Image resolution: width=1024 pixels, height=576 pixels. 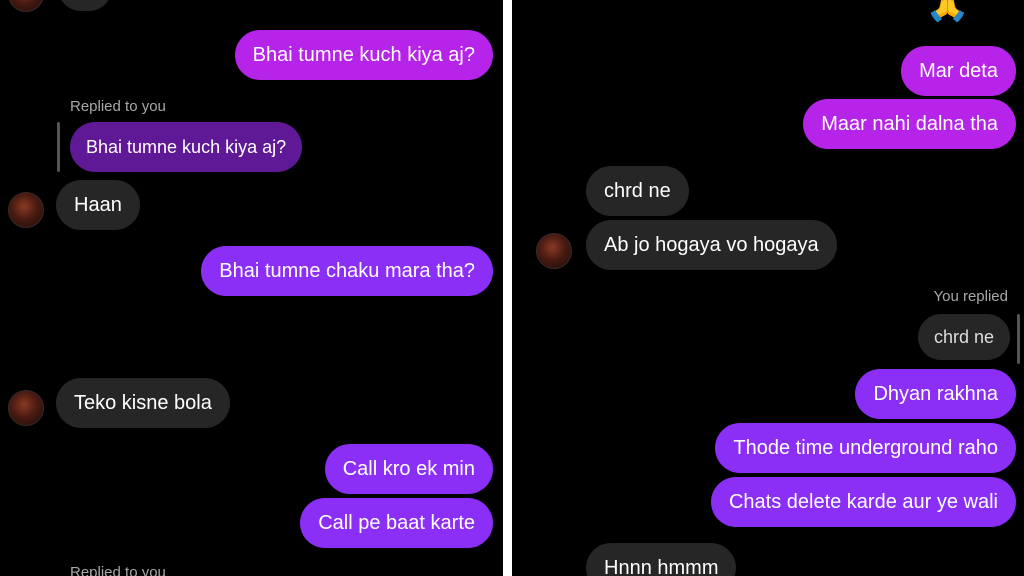 What do you see at coordinates (935, 394) in the screenshot?
I see `sent-message-bubble: Dhyan rakhna` at bounding box center [935, 394].